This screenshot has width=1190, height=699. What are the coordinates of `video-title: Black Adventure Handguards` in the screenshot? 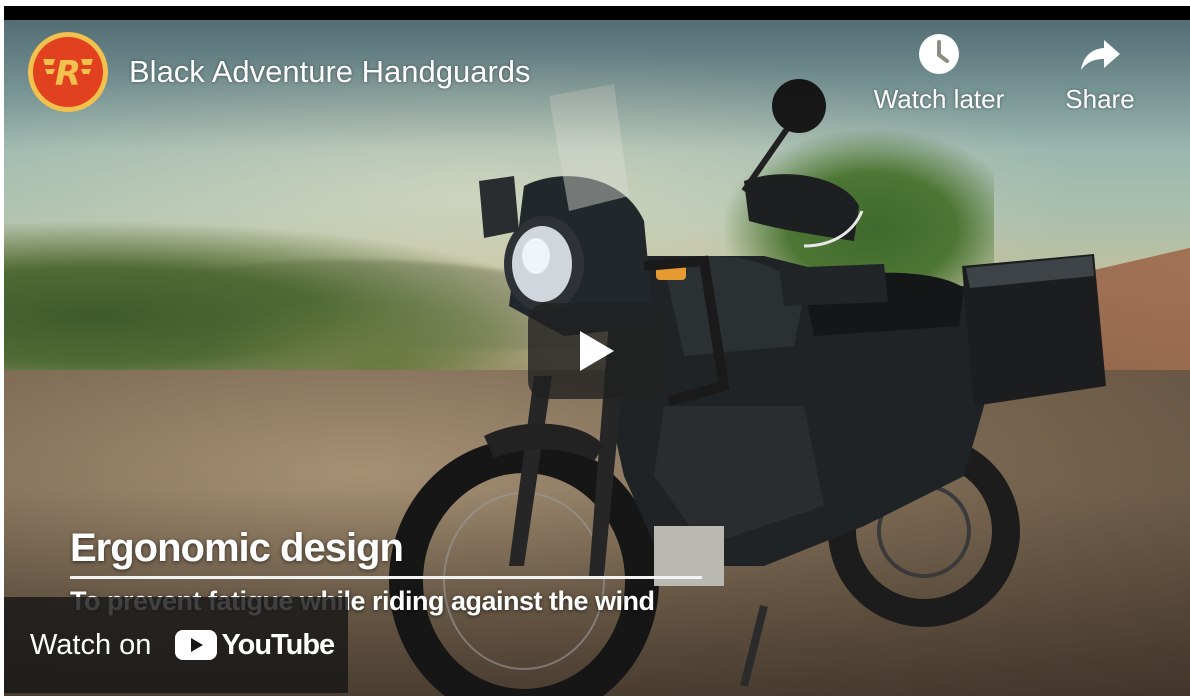 It's located at (330, 72).